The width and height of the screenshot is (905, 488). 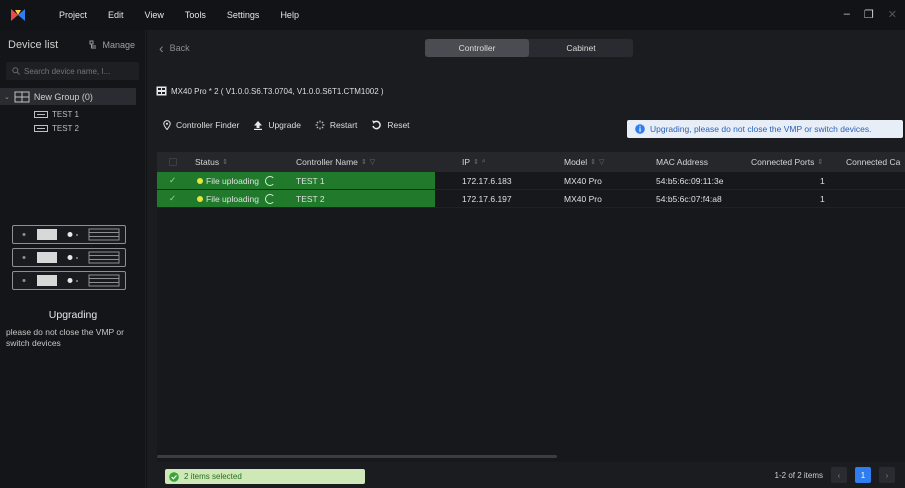 I want to click on chevron-left-icon: ‹, so click(x=161, y=48).